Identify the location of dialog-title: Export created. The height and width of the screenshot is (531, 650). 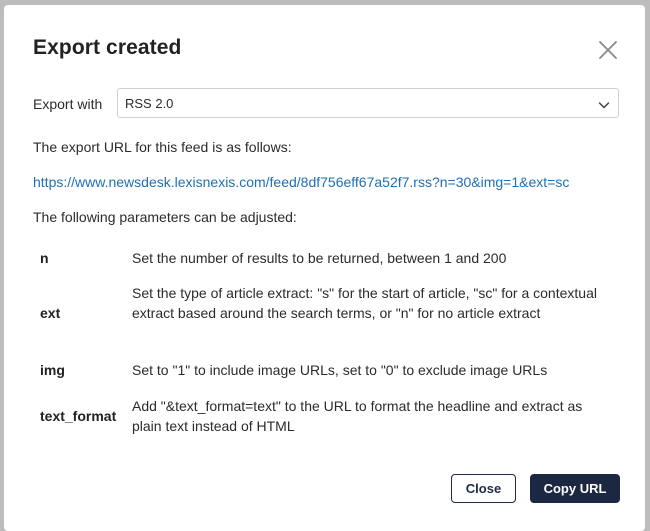
(107, 47).